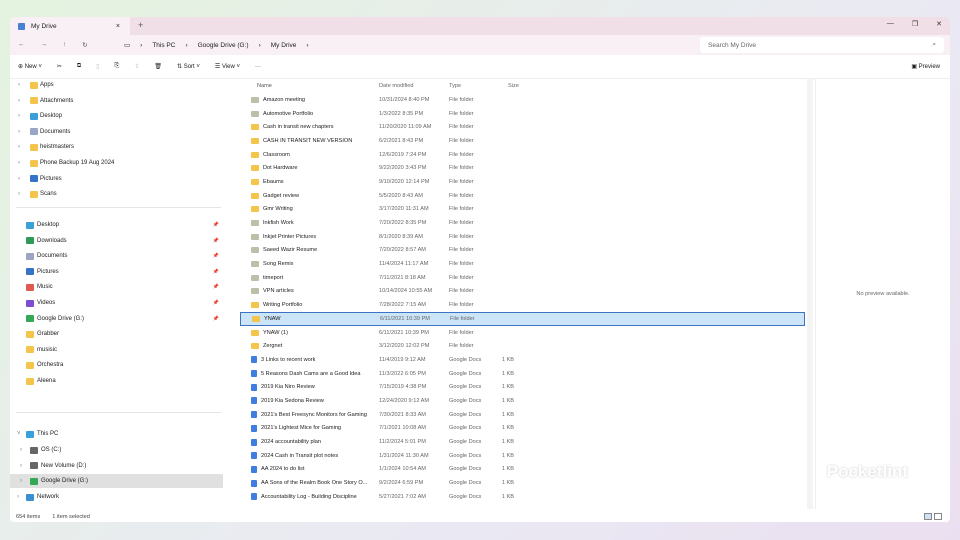 Image resolution: width=960 pixels, height=540 pixels. I want to click on sidebar-item: › Desktop, so click(116, 116).